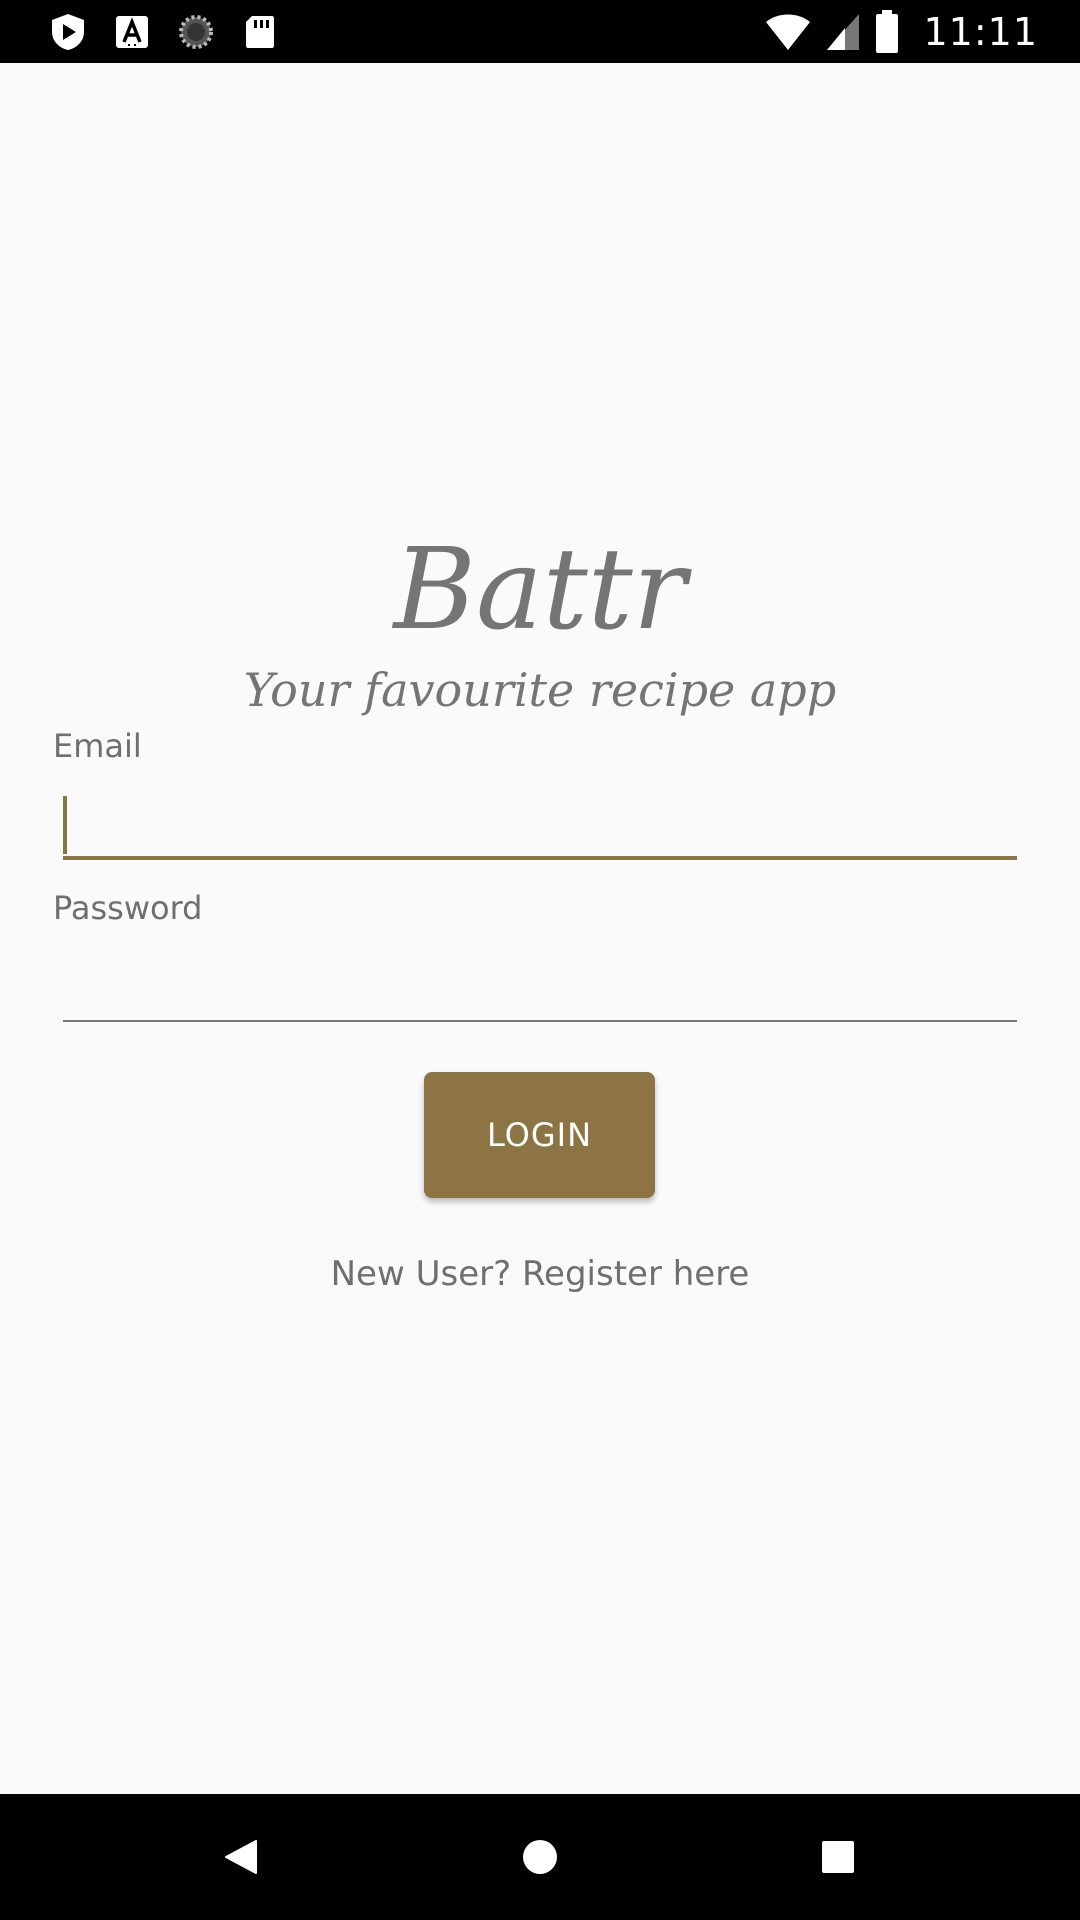  What do you see at coordinates (843, 32) in the screenshot?
I see `cell-signal-icon` at bounding box center [843, 32].